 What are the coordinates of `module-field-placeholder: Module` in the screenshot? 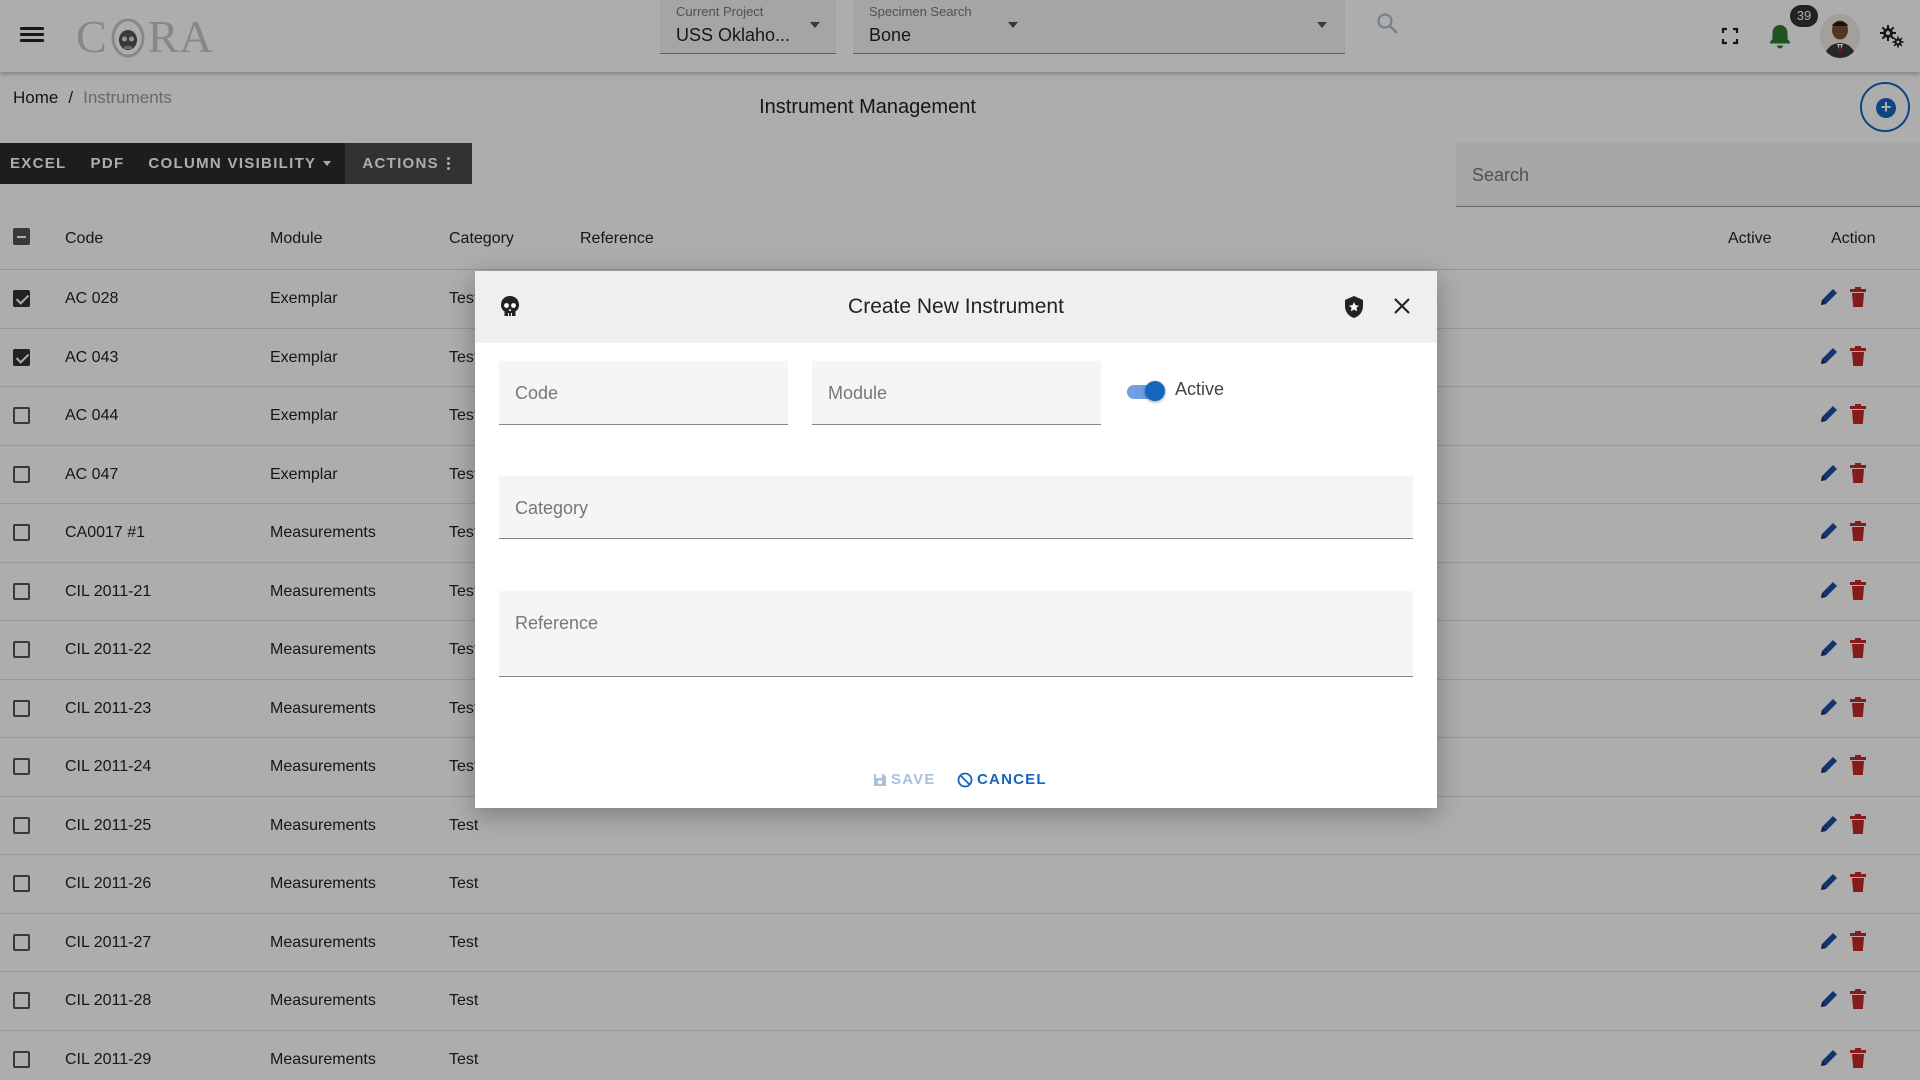 It's located at (858, 393).